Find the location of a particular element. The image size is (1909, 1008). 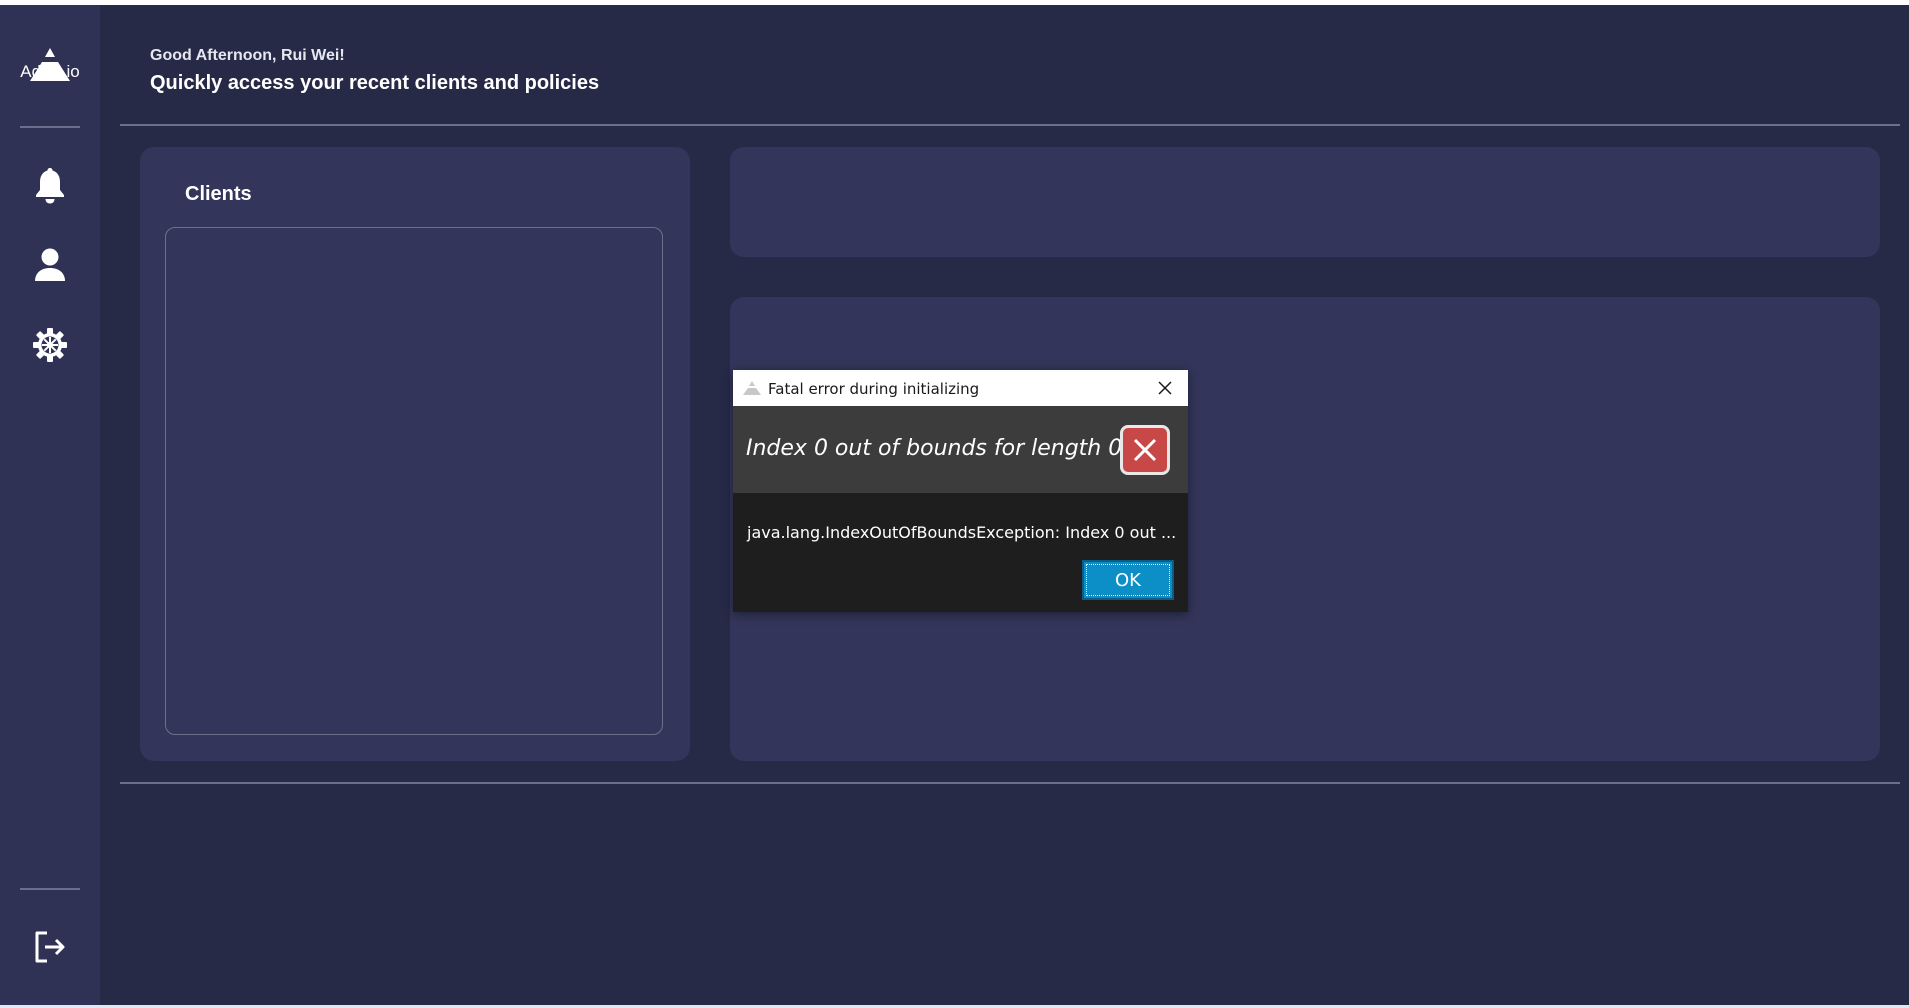

dialog-close-button is located at coordinates (1165, 388).